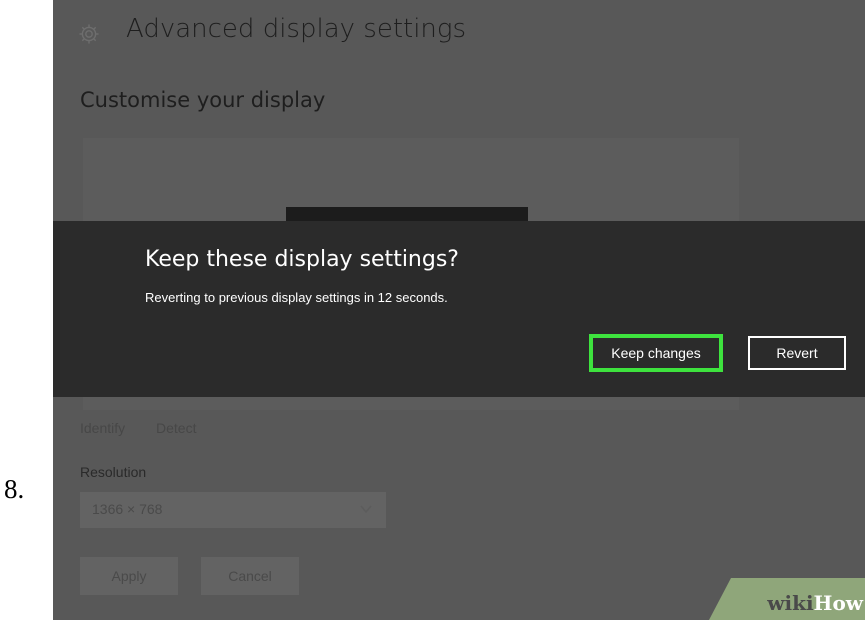  I want to click on detect-link: Detect, so click(176, 428).